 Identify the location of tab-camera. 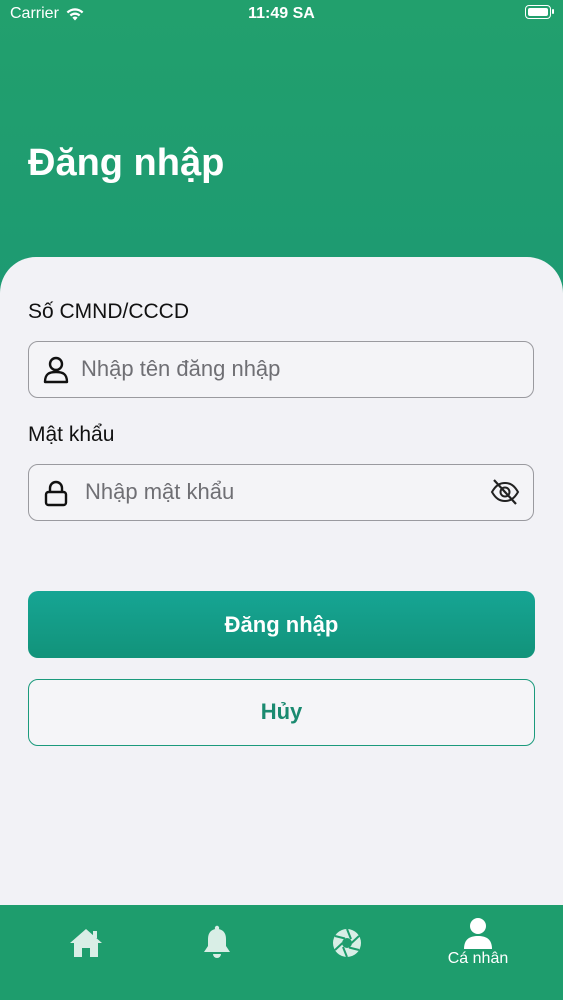
(348, 952).